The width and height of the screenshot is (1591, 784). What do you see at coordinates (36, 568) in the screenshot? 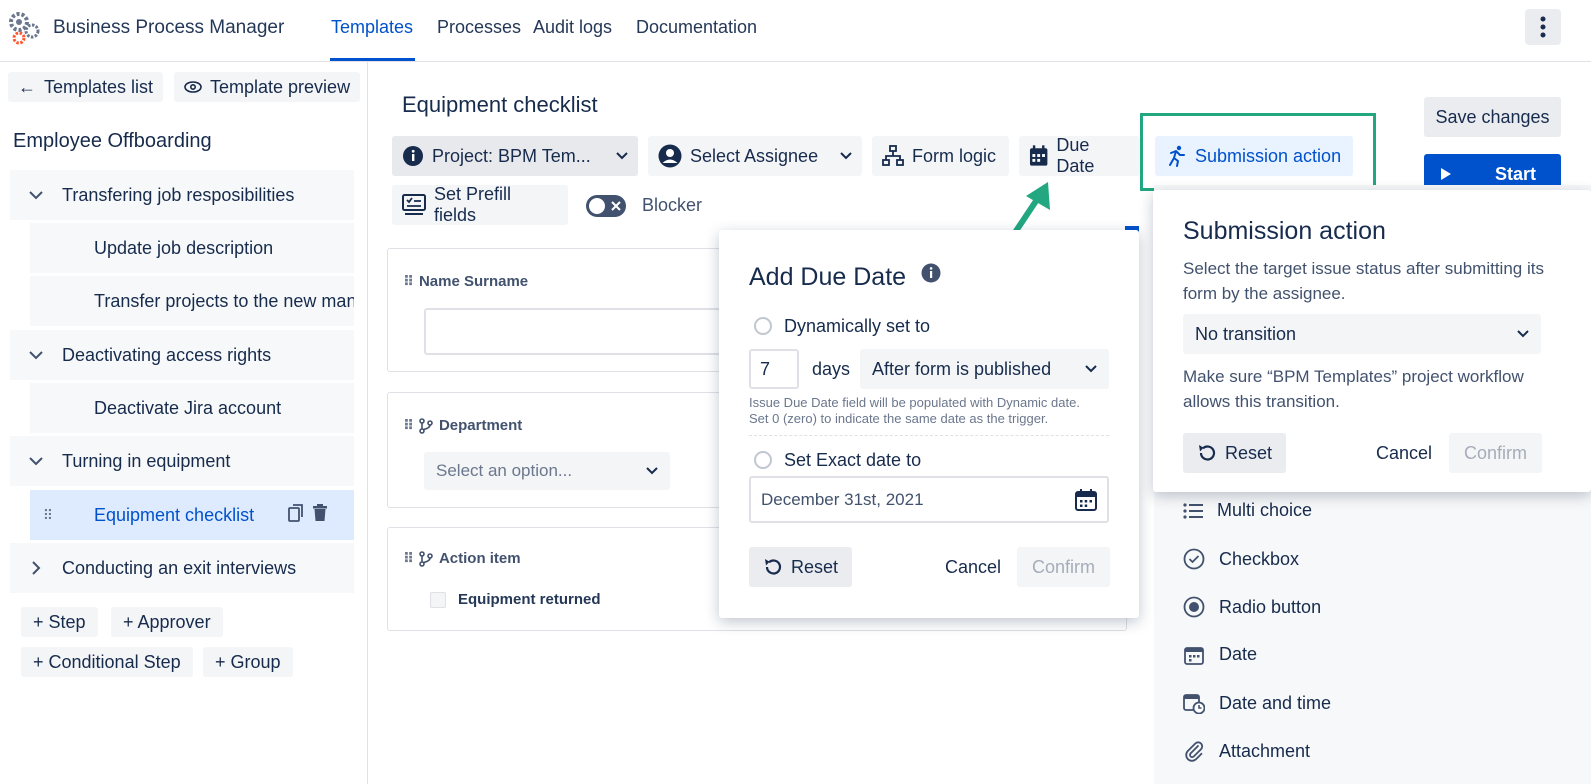
I see `chevron-right-icon` at bounding box center [36, 568].